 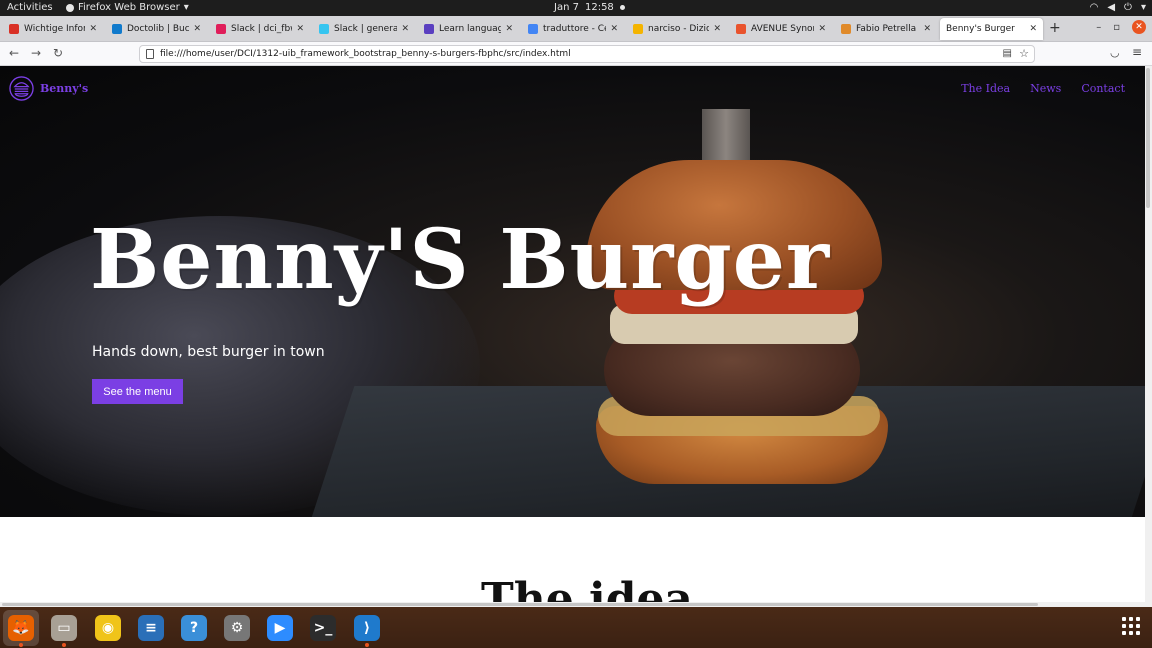 What do you see at coordinates (1148, 336) in the screenshot?
I see `vertical-scrollbar` at bounding box center [1148, 336].